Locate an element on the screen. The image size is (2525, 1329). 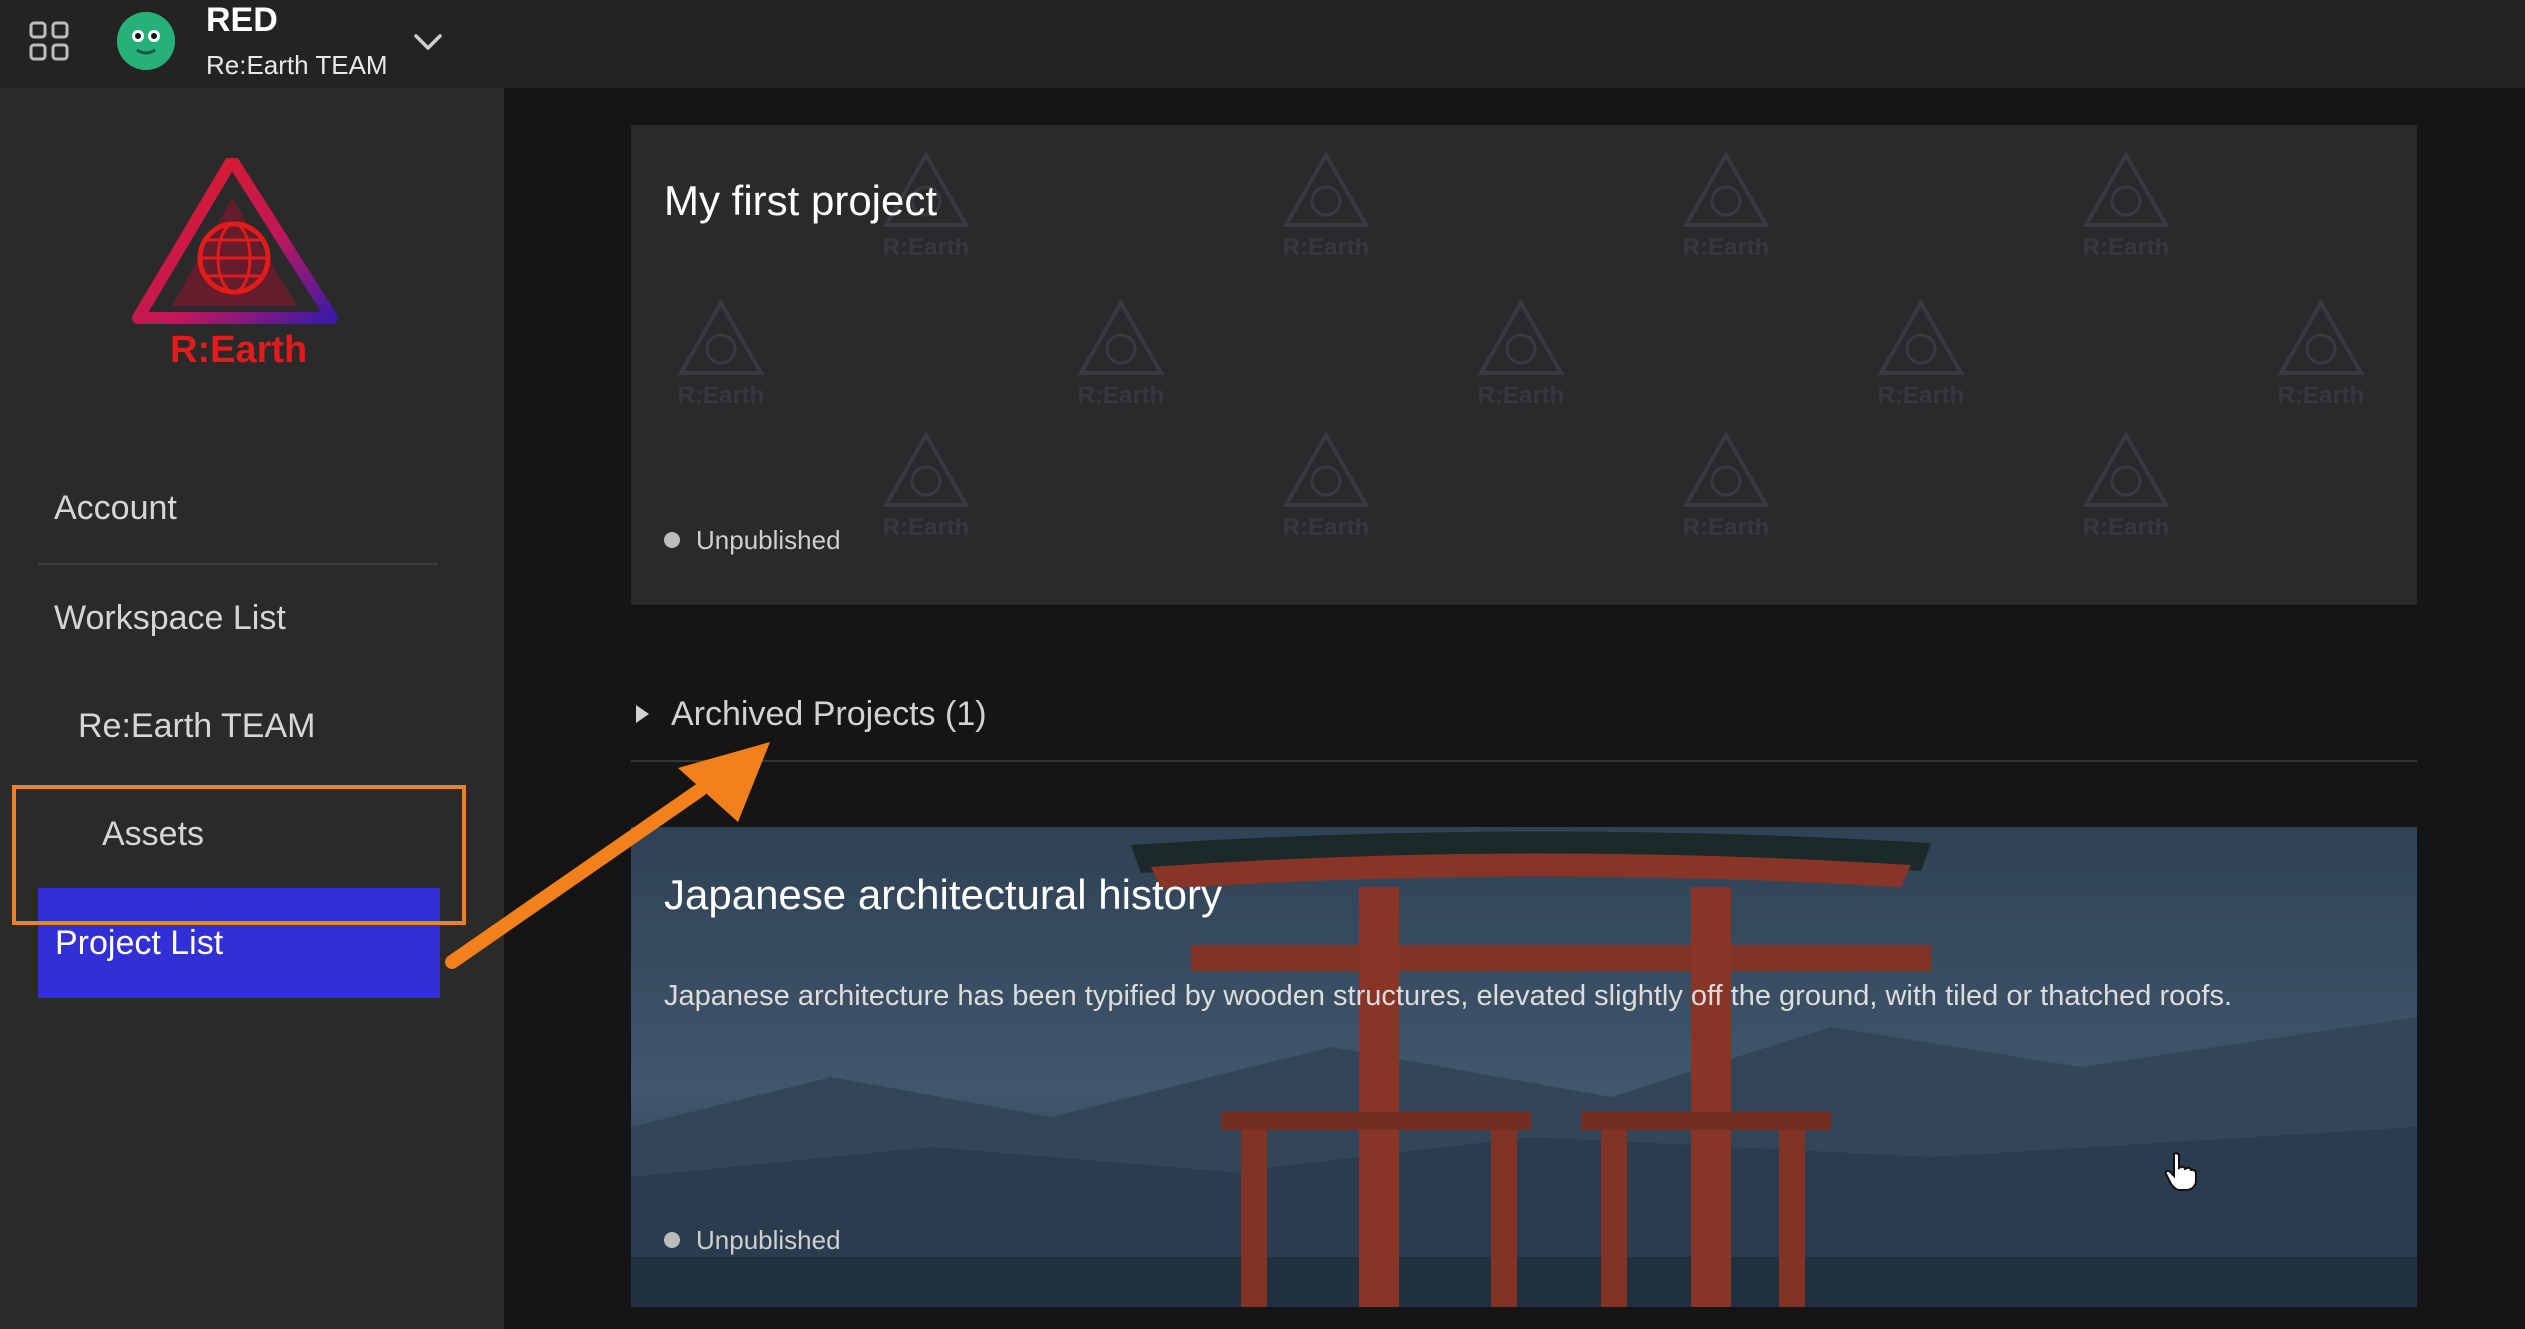
annotation-highlight-box is located at coordinates (239, 855).